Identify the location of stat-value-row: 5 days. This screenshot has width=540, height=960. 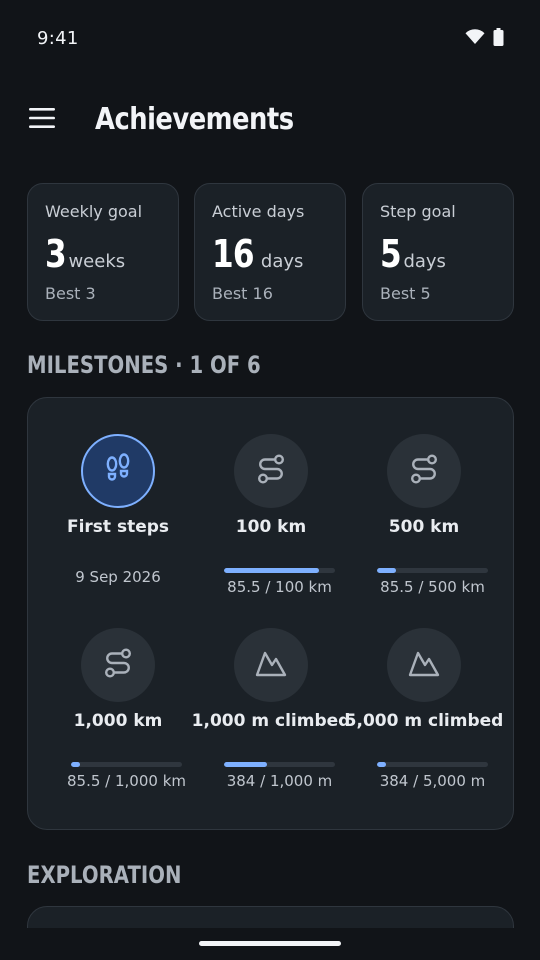
(413, 254).